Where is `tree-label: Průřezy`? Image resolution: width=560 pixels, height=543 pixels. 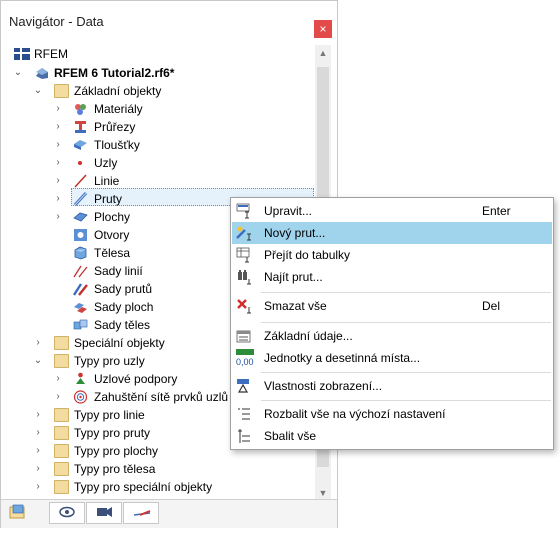
tree-label: Průřezy is located at coordinates (115, 127).